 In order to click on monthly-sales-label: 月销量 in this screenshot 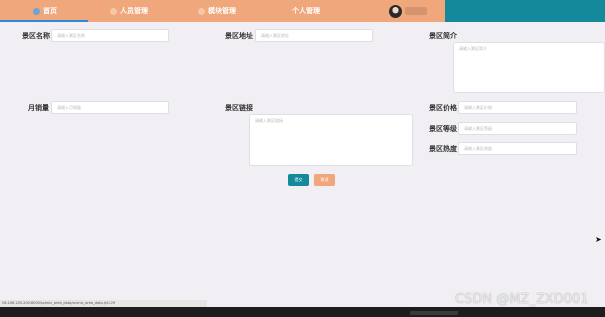, I will do `click(38, 108)`.